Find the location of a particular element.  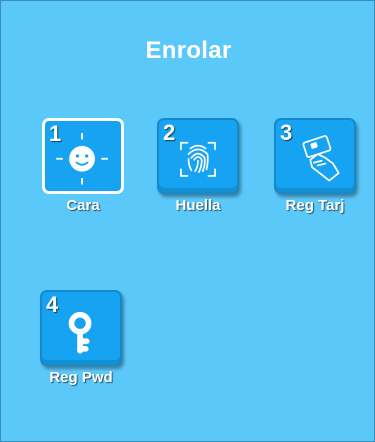

card-tile-button: 3 is located at coordinates (315, 156).